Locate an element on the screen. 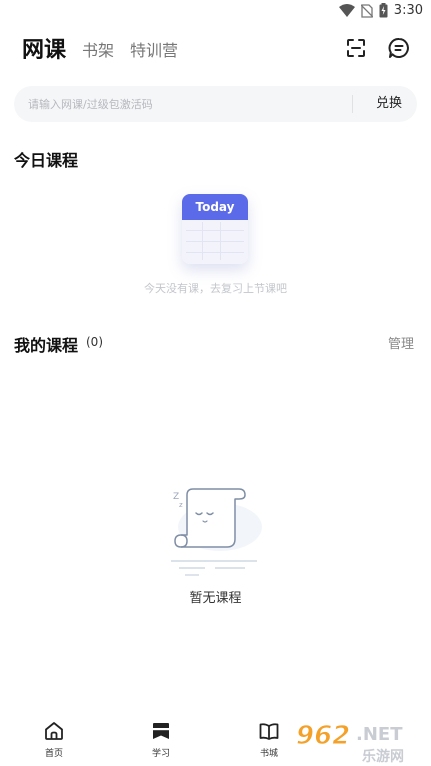 This screenshot has height=766, width=431. redeem-button: 兑换 is located at coordinates (389, 104).